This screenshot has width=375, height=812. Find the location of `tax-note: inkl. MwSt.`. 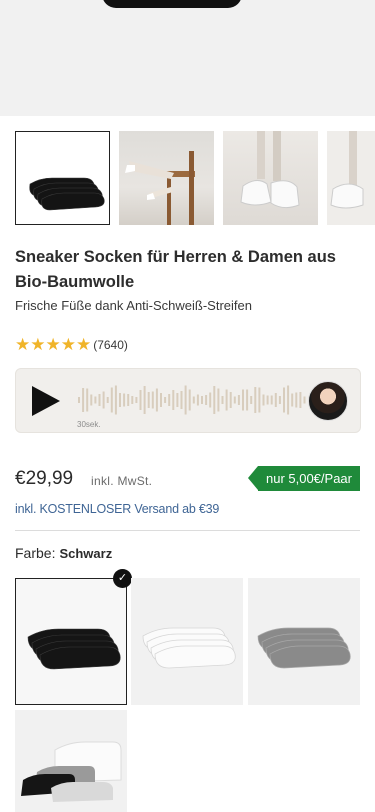

tax-note: inkl. MwSt. is located at coordinates (122, 481).